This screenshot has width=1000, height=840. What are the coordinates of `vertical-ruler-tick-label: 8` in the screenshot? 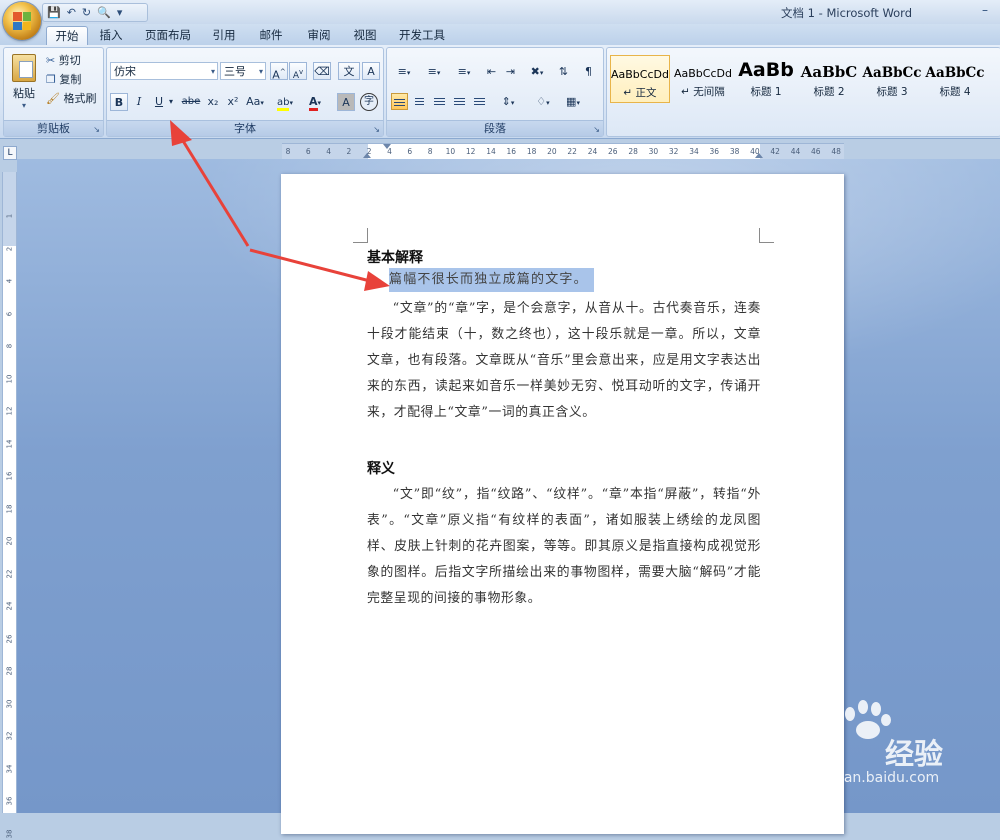 It's located at (9, 346).